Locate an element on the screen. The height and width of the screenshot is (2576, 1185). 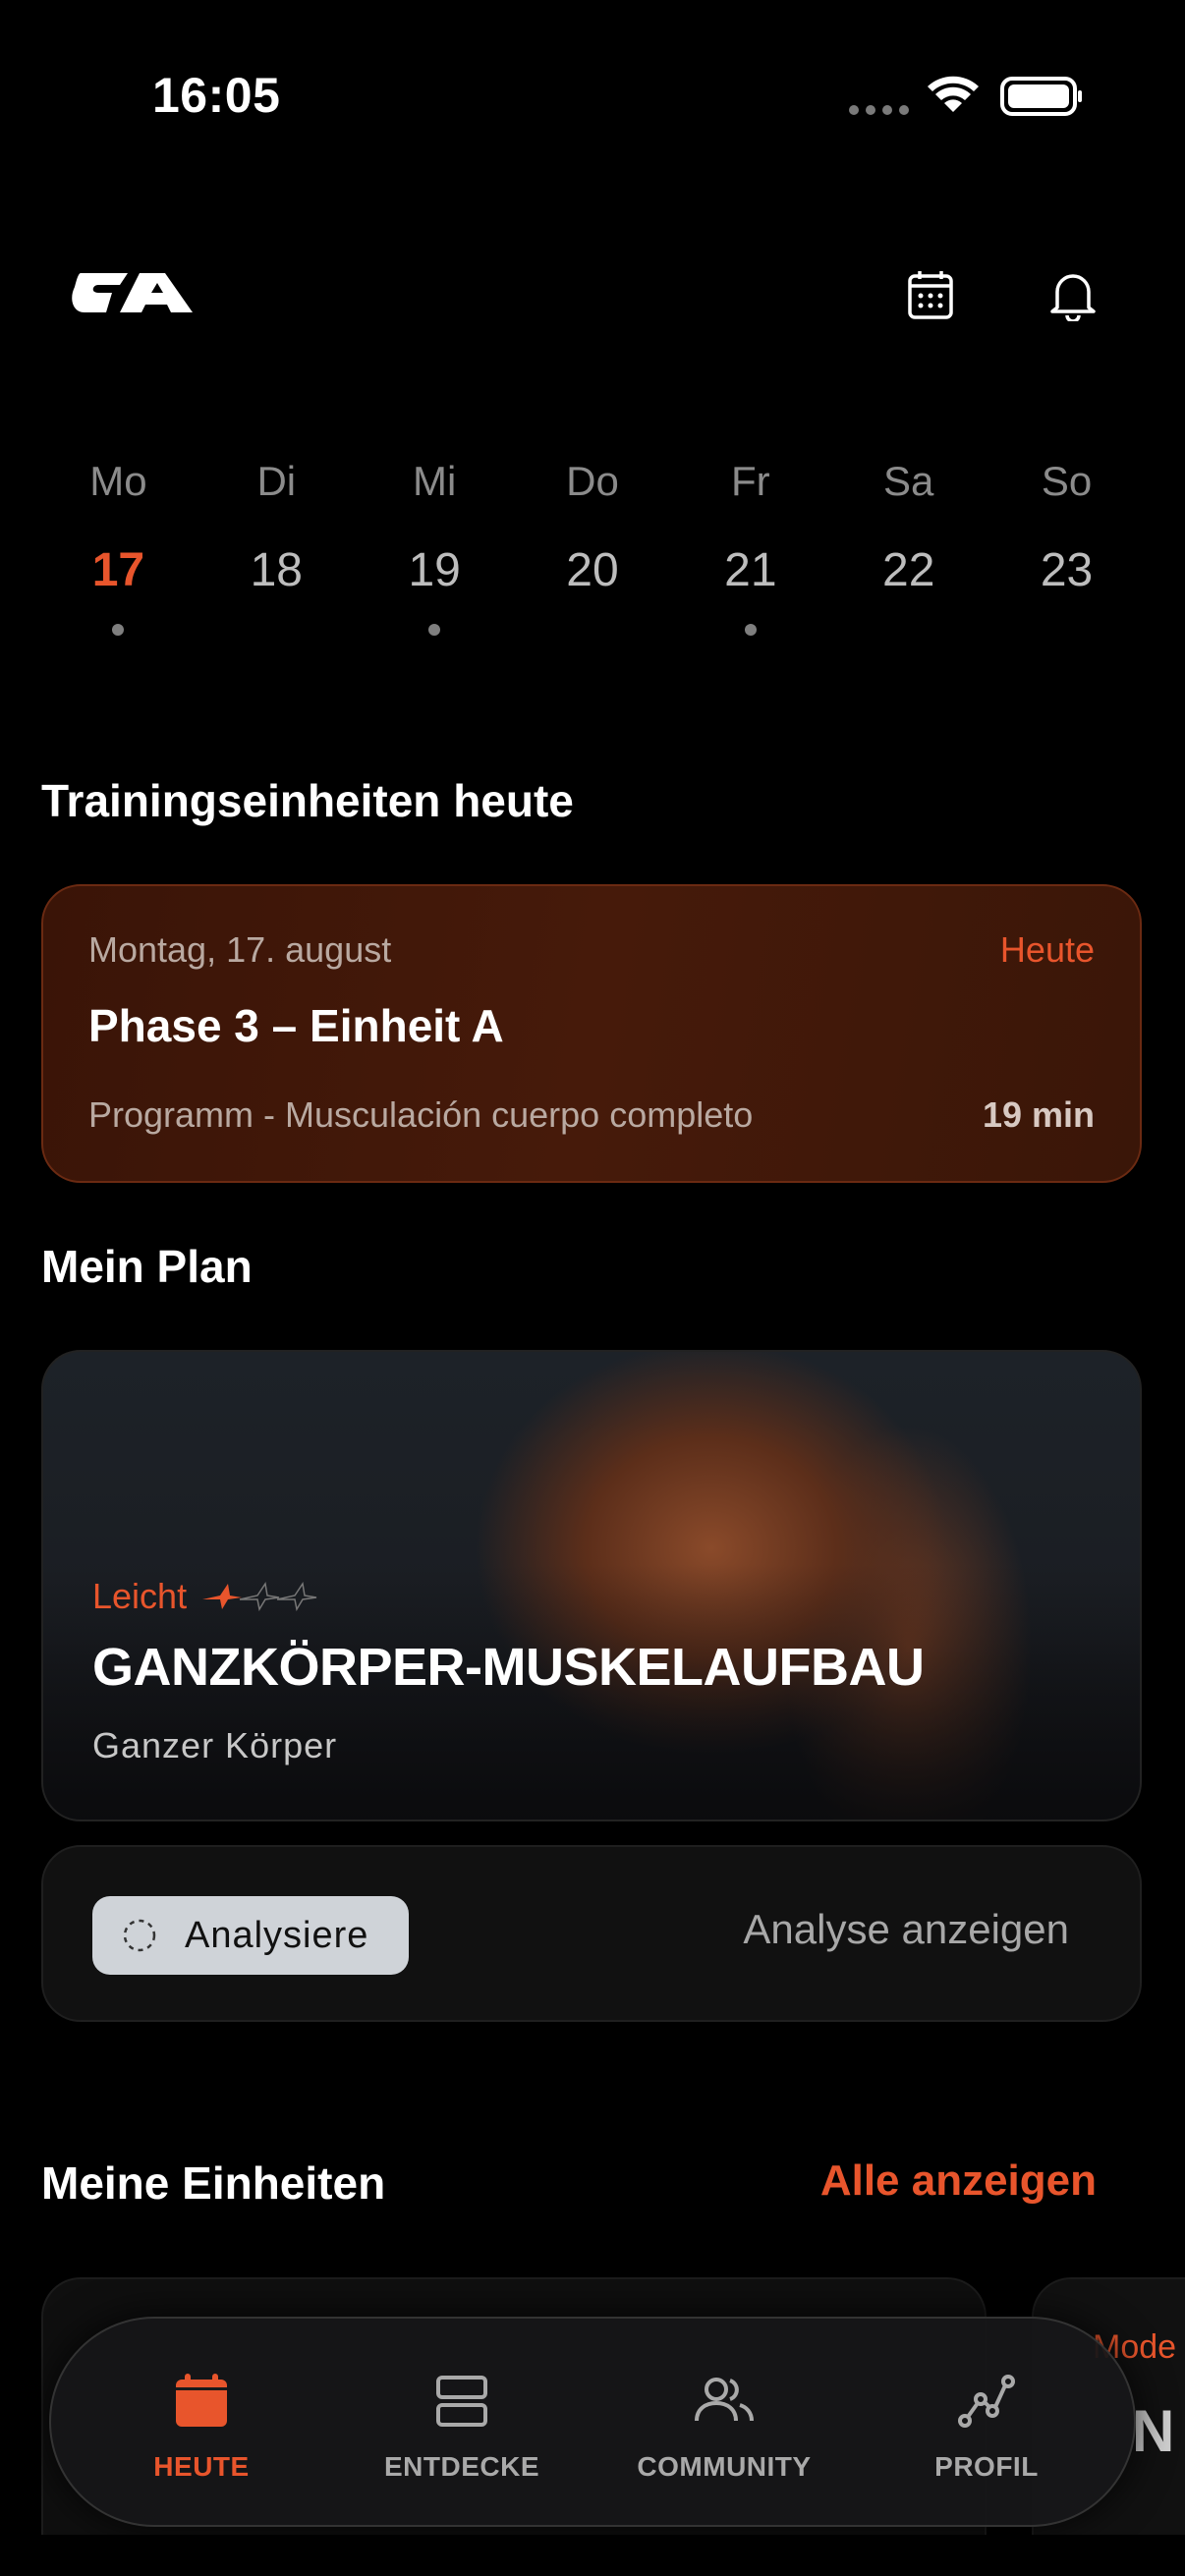
battery-icon is located at coordinates (1041, 96).